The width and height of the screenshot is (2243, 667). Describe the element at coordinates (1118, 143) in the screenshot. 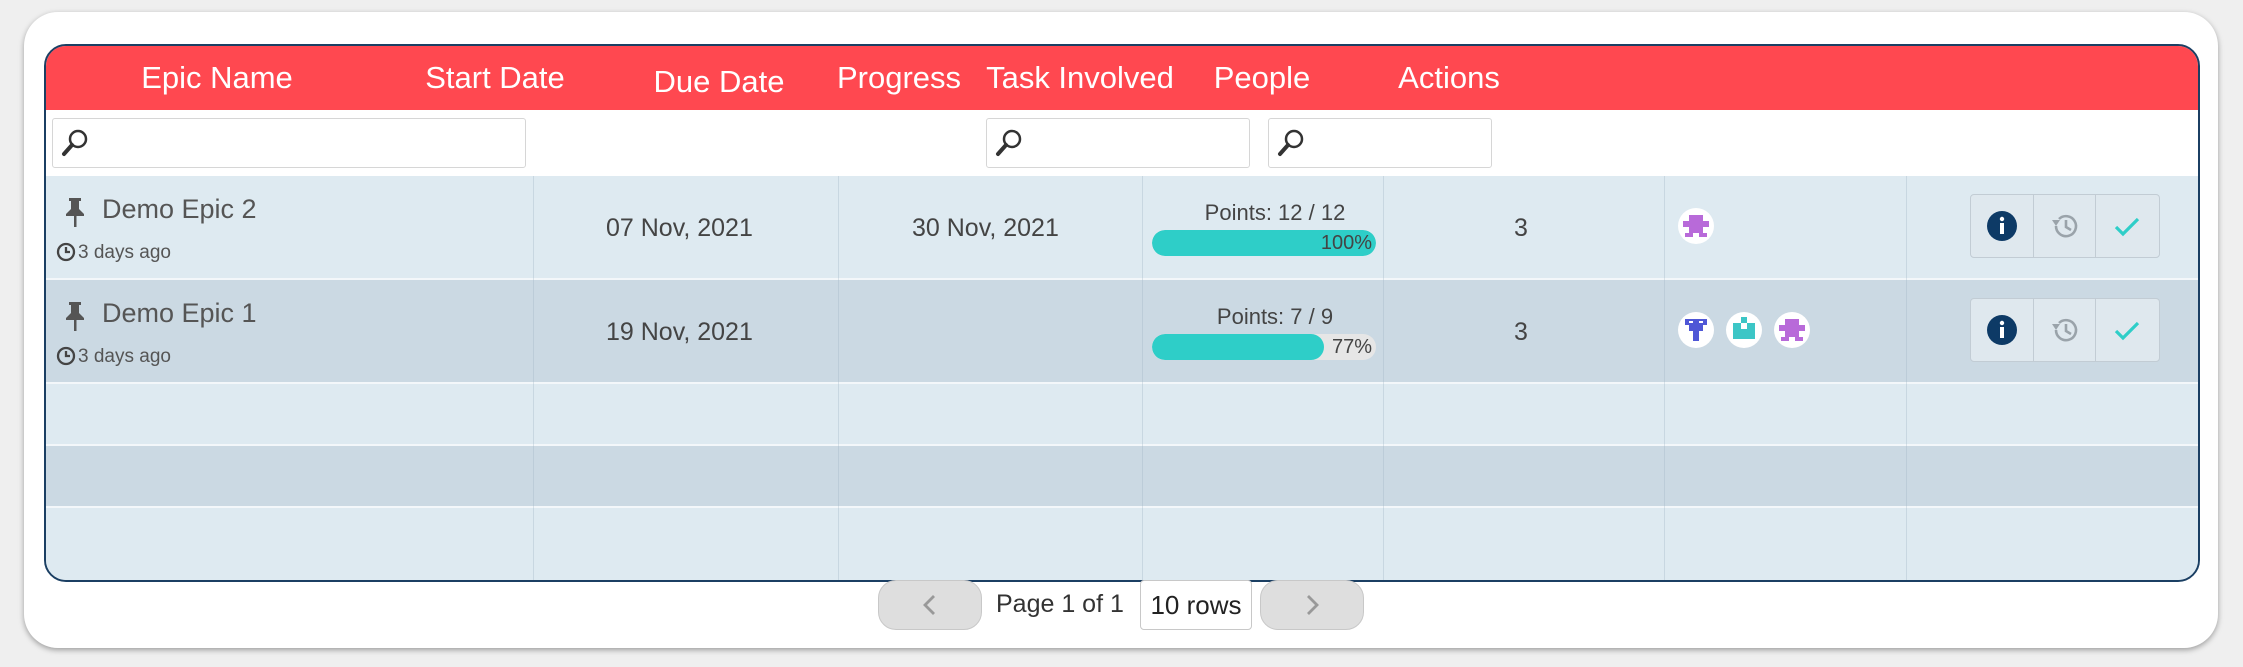

I see `task-involved-filter-input` at that location.